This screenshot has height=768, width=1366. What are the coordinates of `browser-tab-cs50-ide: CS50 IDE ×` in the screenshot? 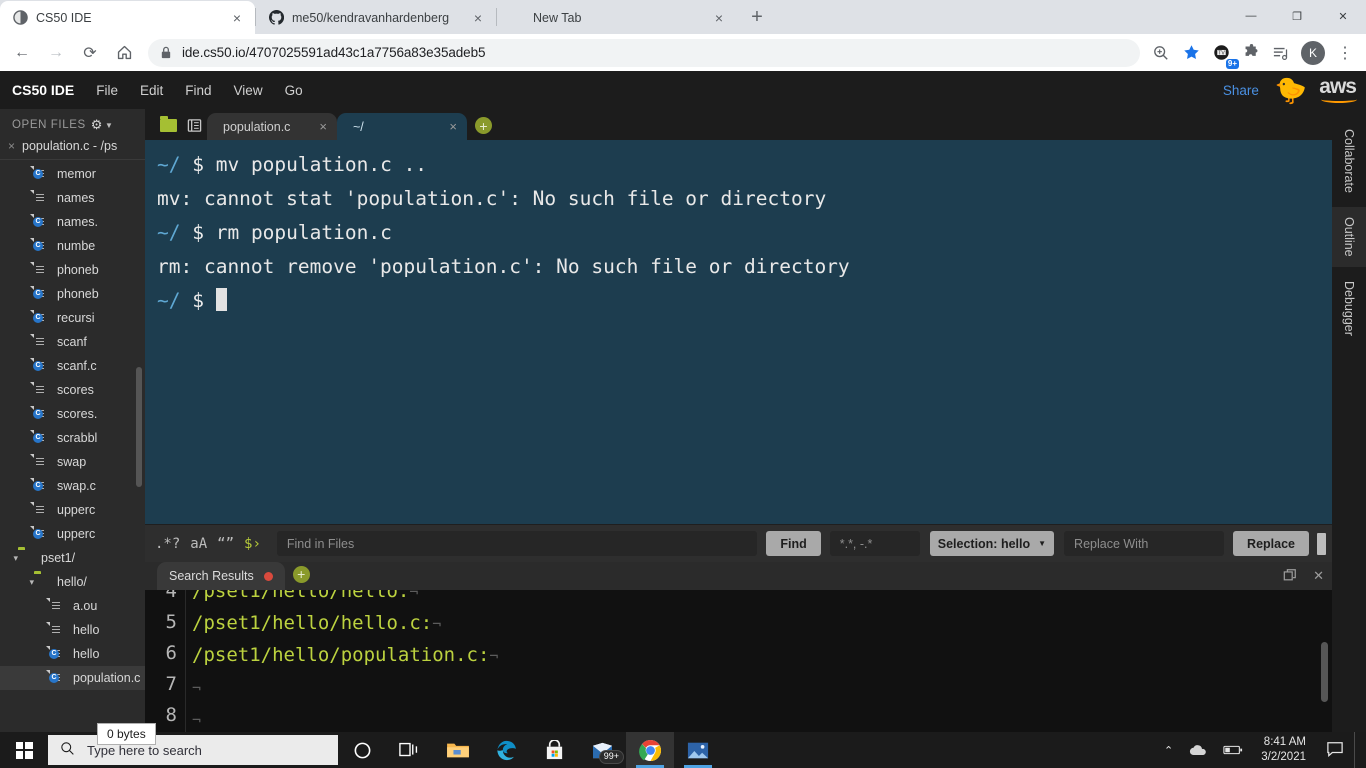 It's located at (127, 17).